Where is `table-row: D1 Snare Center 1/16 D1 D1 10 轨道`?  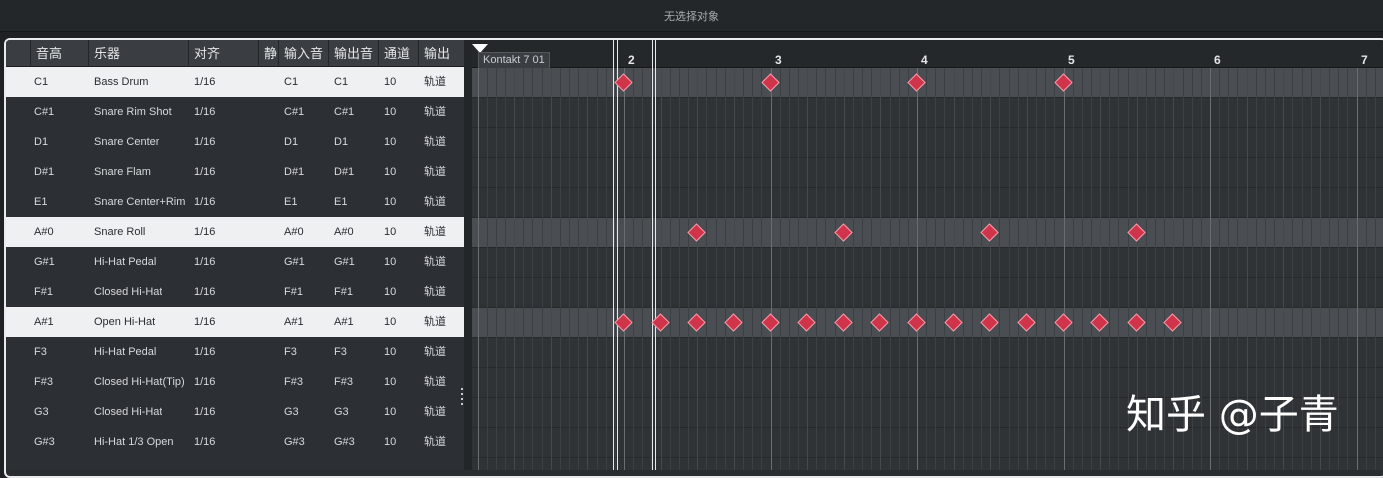
table-row: D1 Snare Center 1/16 D1 D1 10 轨道 is located at coordinates (235, 142).